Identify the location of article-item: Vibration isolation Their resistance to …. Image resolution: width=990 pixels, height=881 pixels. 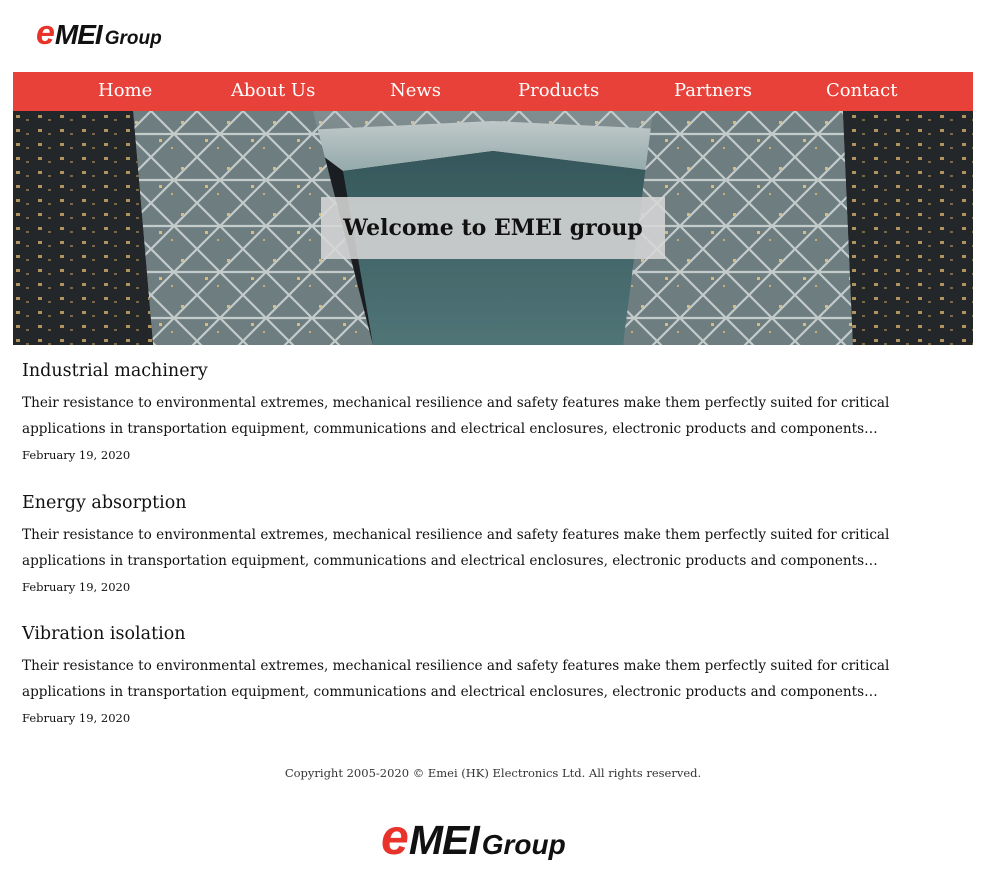
(482, 675).